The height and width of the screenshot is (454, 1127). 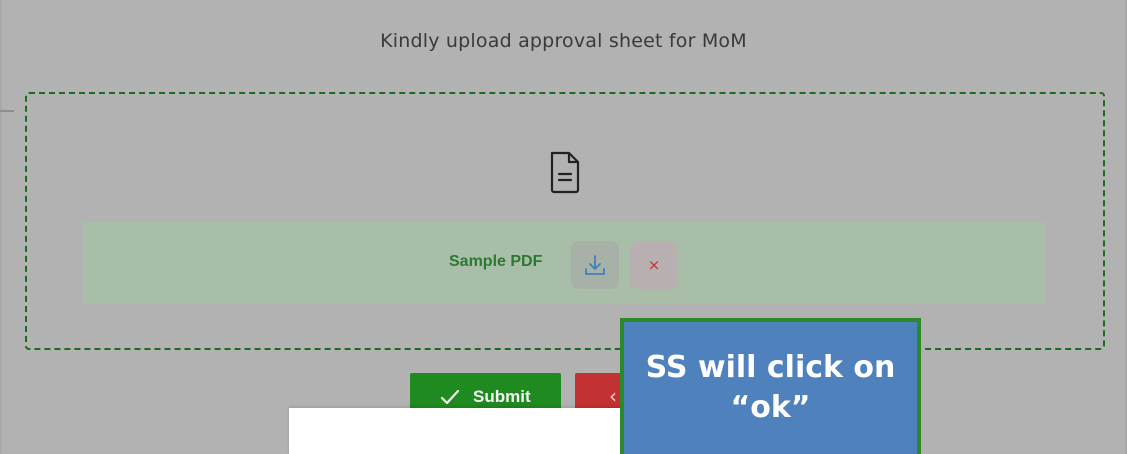 I want to click on download-icon, so click(x=595, y=265).